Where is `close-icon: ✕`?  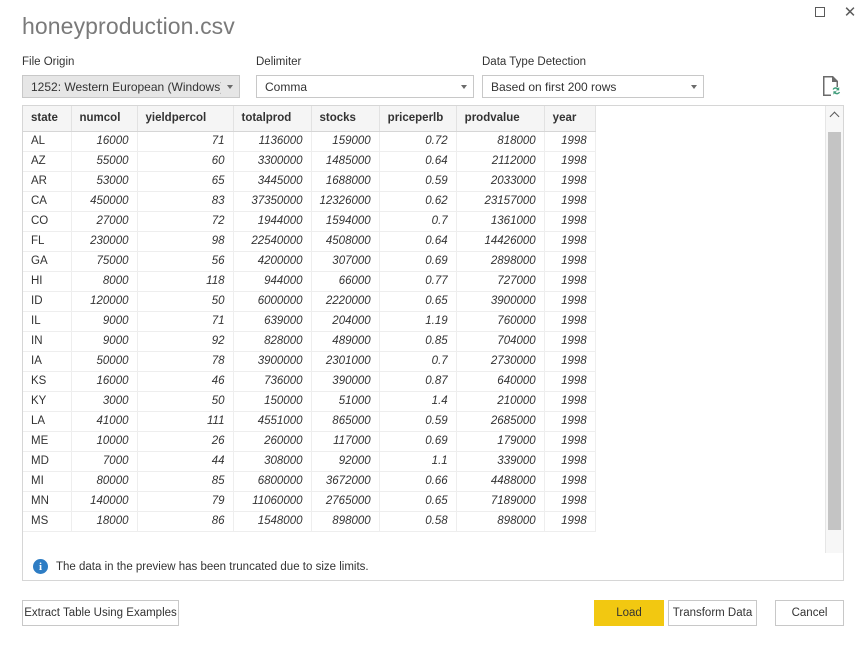 close-icon: ✕ is located at coordinates (850, 12).